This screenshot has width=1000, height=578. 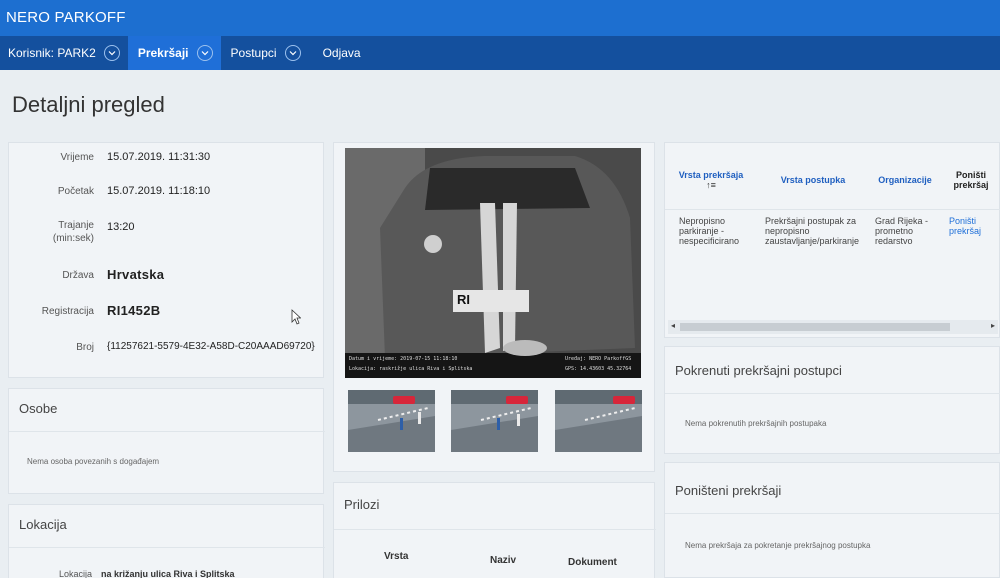 I want to click on mouse-cursor-icon, so click(x=296, y=319).